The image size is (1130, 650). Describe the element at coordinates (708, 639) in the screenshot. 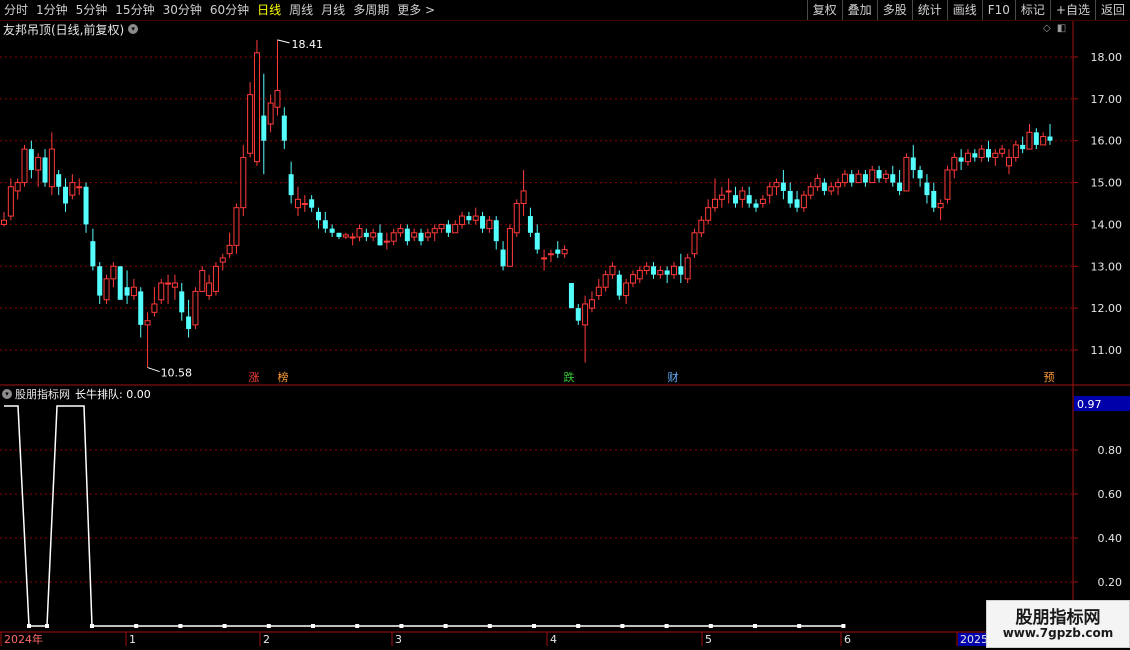

I see `time-tick-label: 5` at that location.